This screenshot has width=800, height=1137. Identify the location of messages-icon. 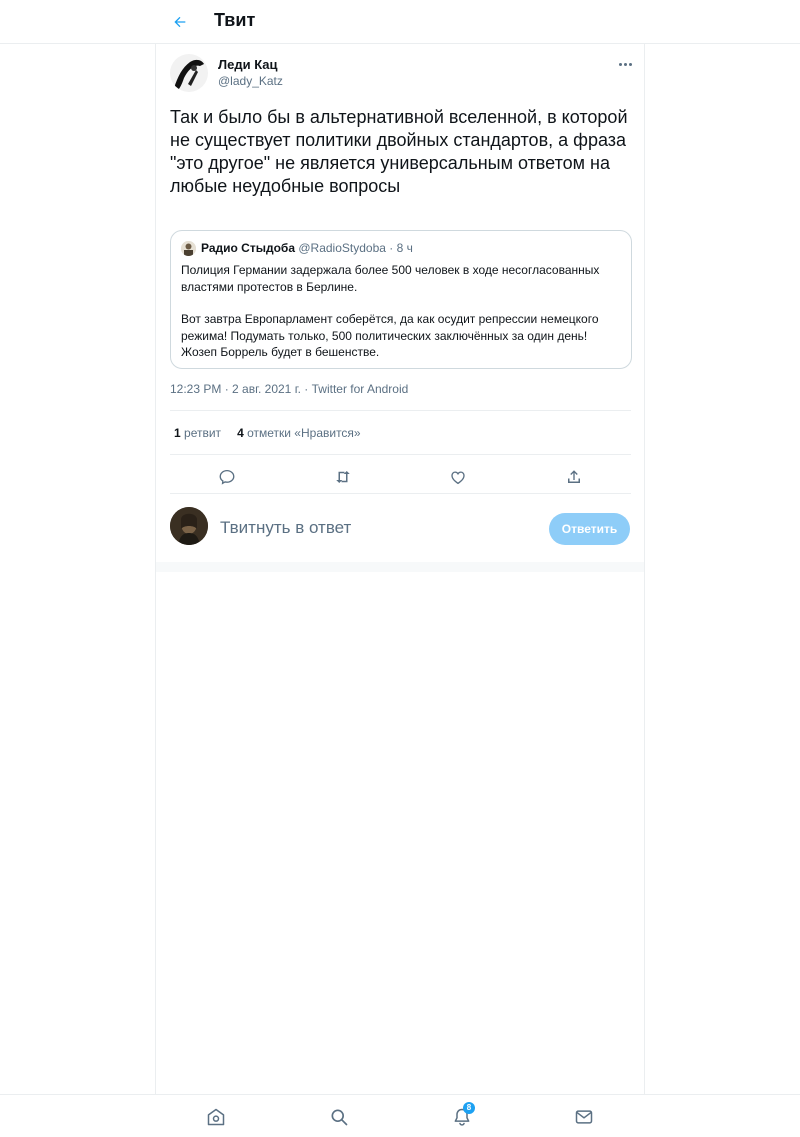
(584, 1117).